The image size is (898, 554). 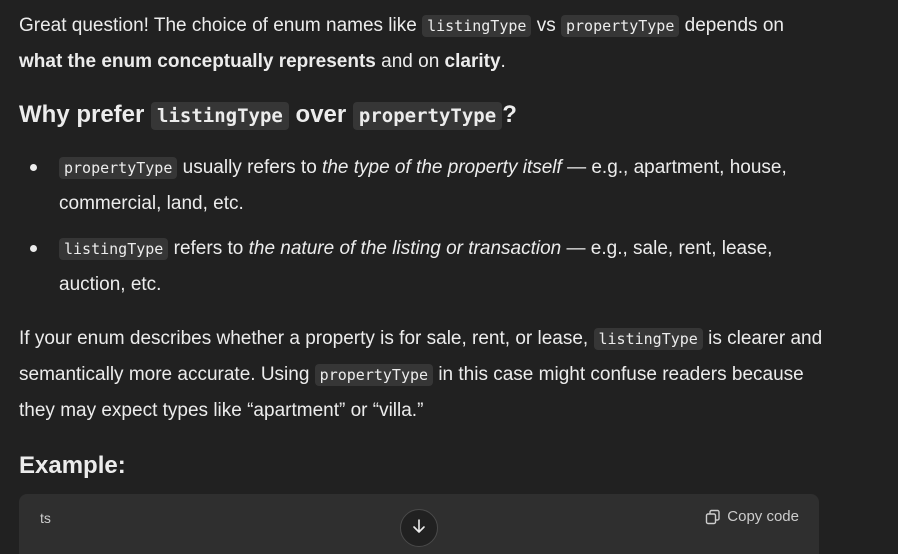 What do you see at coordinates (442, 167) in the screenshot?
I see `italic-text: the type of the property itself` at bounding box center [442, 167].